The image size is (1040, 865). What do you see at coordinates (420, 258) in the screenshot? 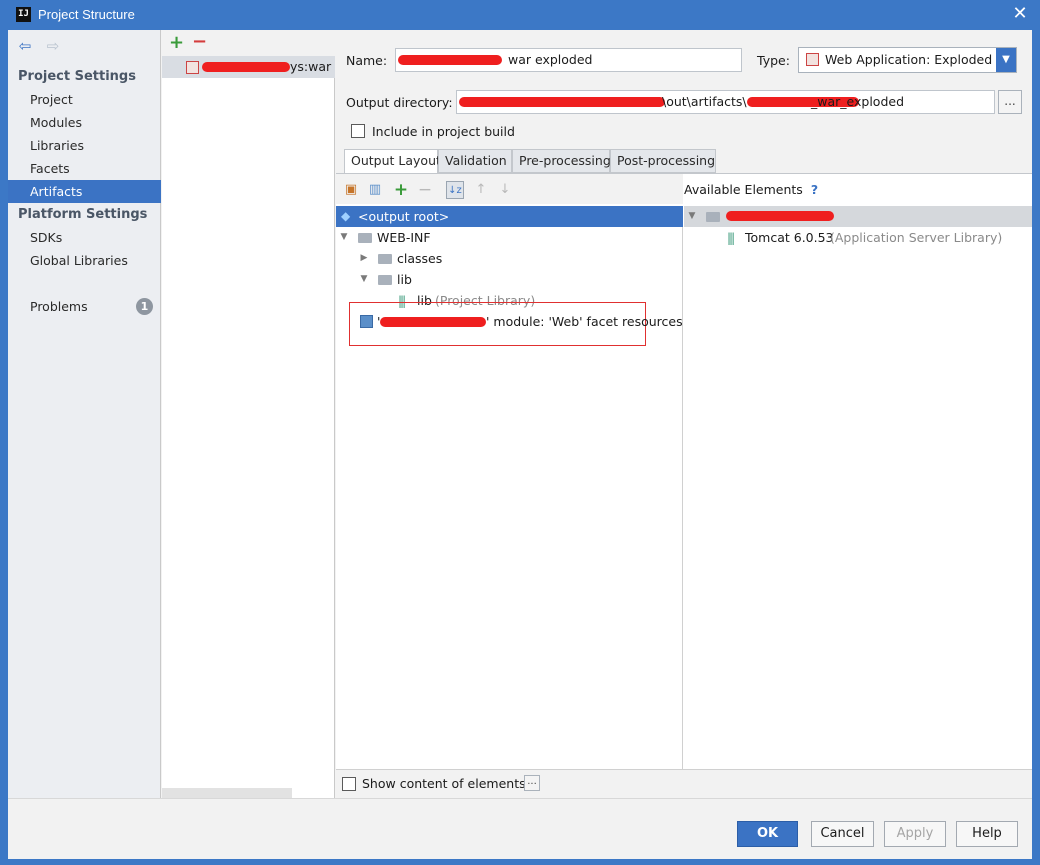
I see `tree-node-label: classes` at bounding box center [420, 258].